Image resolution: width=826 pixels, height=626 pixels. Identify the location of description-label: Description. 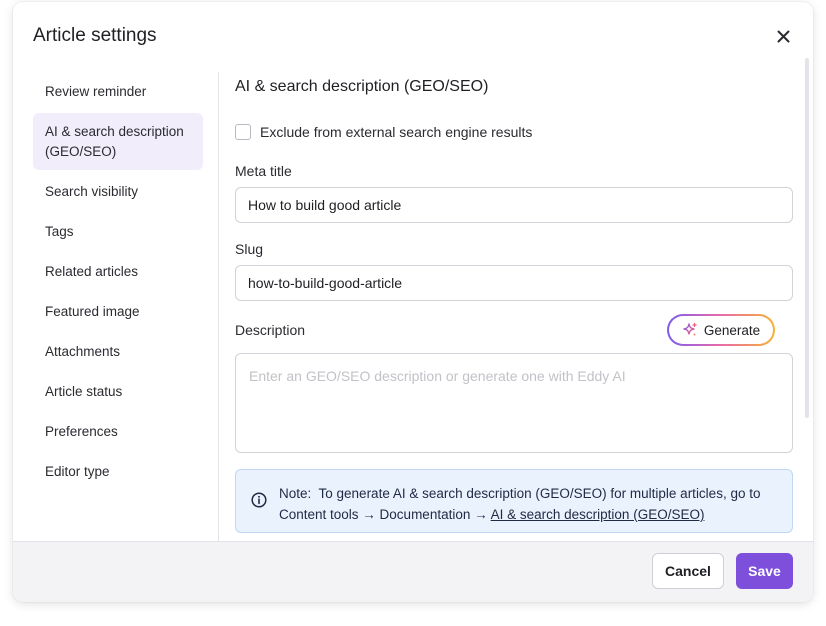
(270, 330).